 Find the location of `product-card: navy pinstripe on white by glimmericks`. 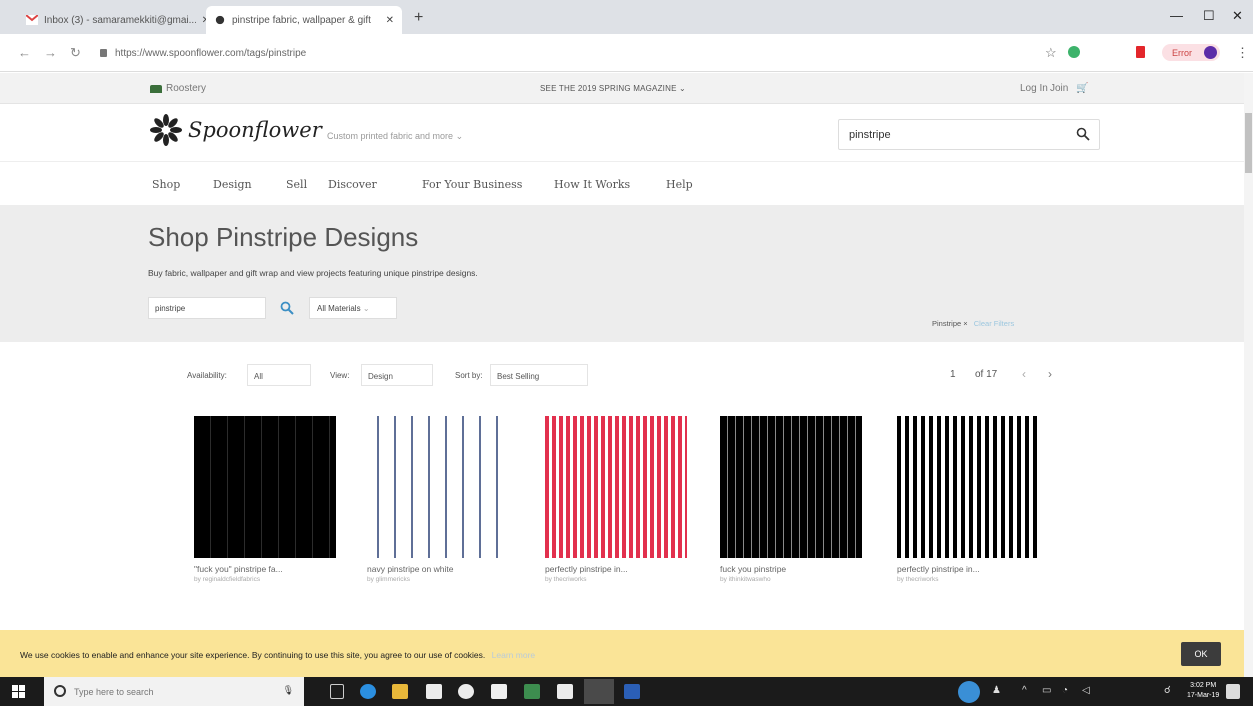

product-card: navy pinstripe on white by glimmericks is located at coordinates (438, 499).